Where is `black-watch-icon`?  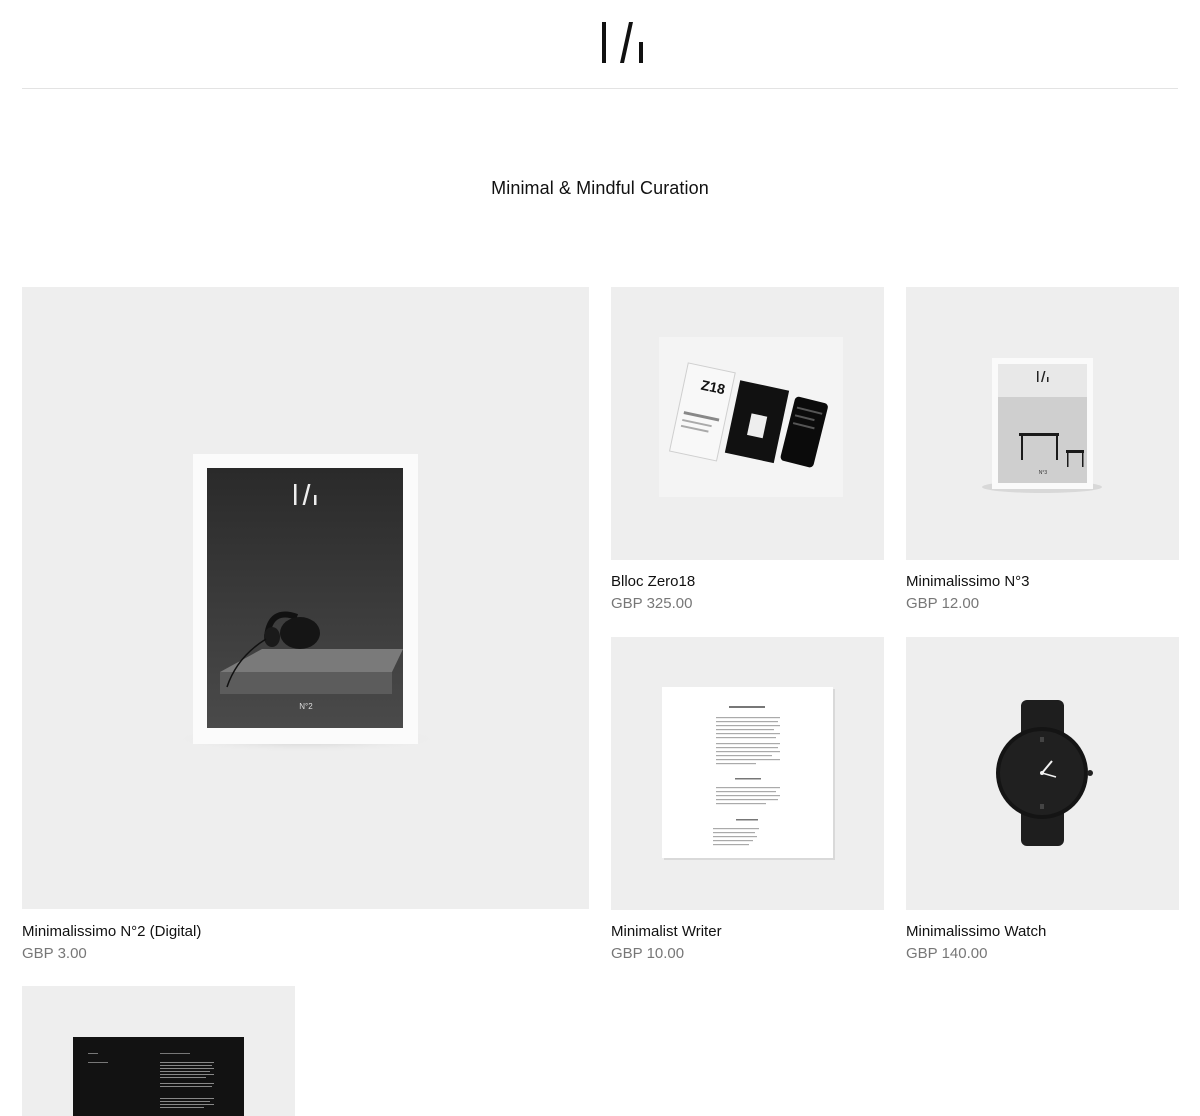
black-watch-icon is located at coordinates (1044, 773).